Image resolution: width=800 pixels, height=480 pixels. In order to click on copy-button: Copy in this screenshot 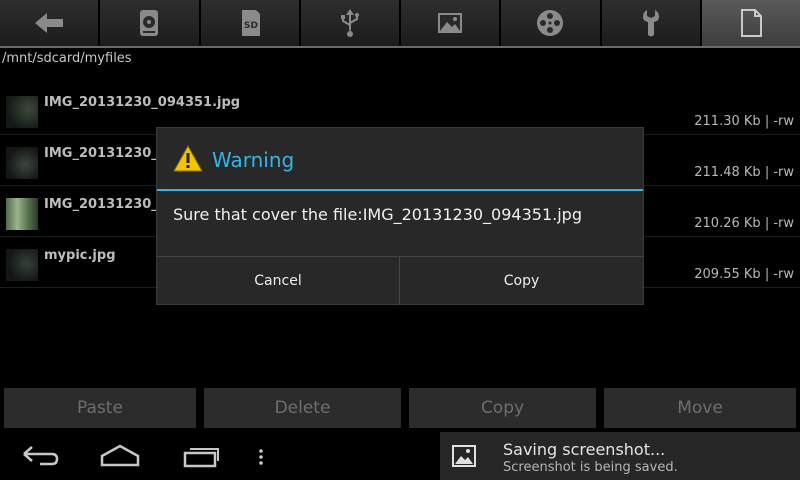, I will do `click(502, 408)`.